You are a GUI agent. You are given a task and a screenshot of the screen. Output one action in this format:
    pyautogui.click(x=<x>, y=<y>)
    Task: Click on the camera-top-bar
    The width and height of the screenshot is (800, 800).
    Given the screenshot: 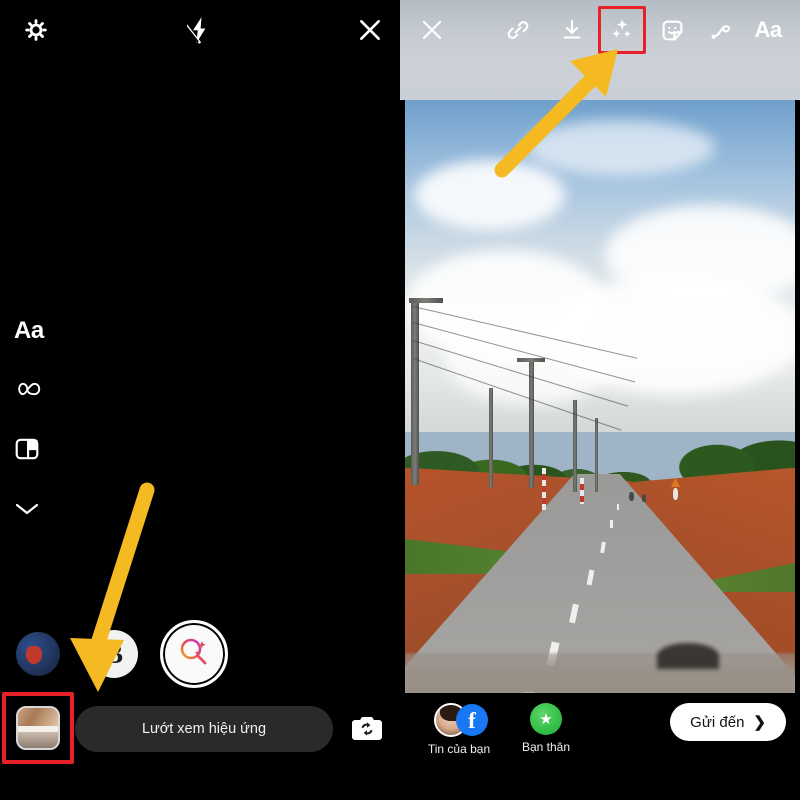 What is the action you would take?
    pyautogui.click(x=200, y=30)
    